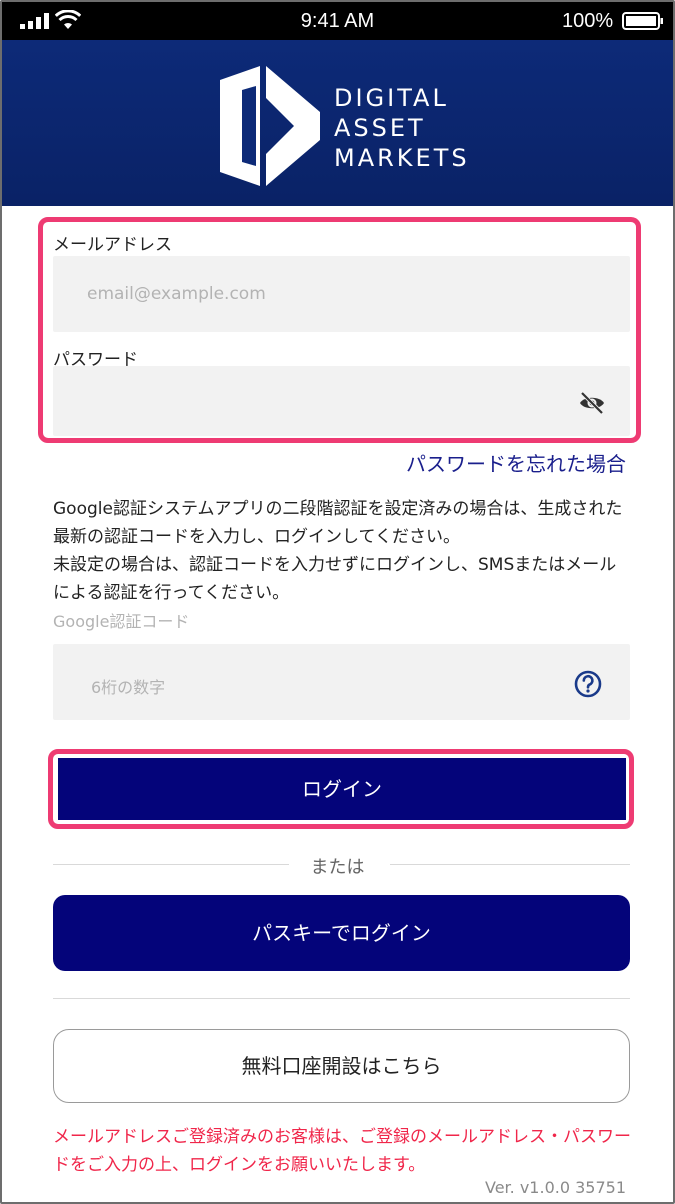 The height and width of the screenshot is (1204, 675). I want to click on google-code-label: Google認証コード, so click(121, 621).